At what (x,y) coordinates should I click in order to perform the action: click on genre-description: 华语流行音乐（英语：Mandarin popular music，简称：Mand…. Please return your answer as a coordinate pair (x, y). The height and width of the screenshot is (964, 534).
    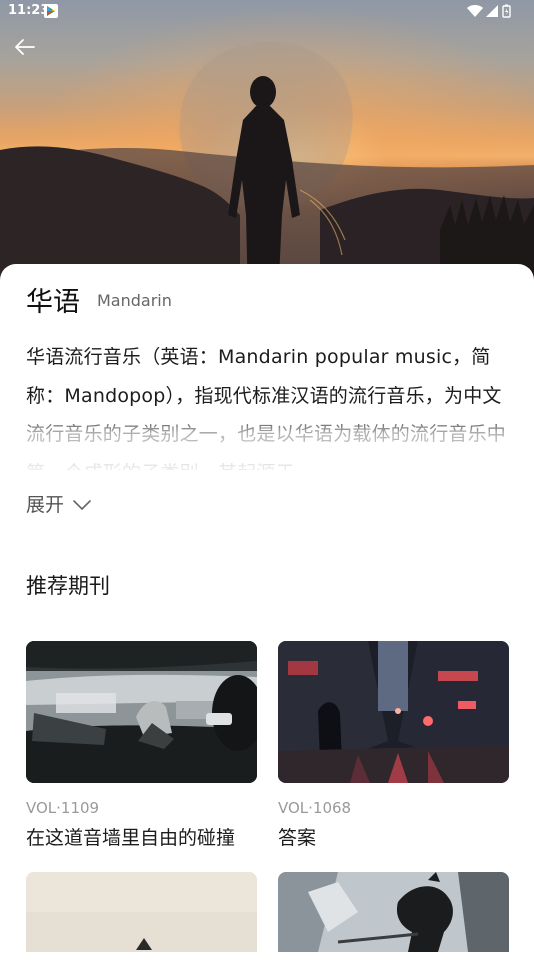
    Looking at the image, I should click on (266, 408).